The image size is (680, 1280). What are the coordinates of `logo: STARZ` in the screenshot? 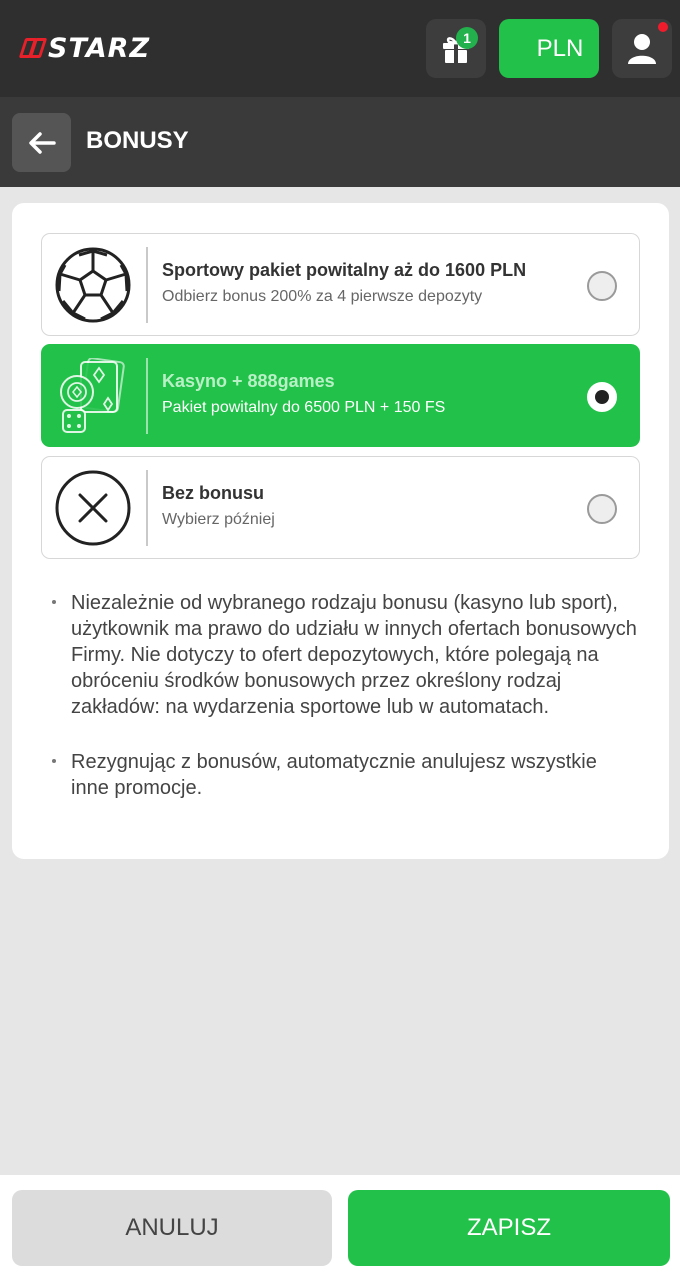 It's located at (84, 48).